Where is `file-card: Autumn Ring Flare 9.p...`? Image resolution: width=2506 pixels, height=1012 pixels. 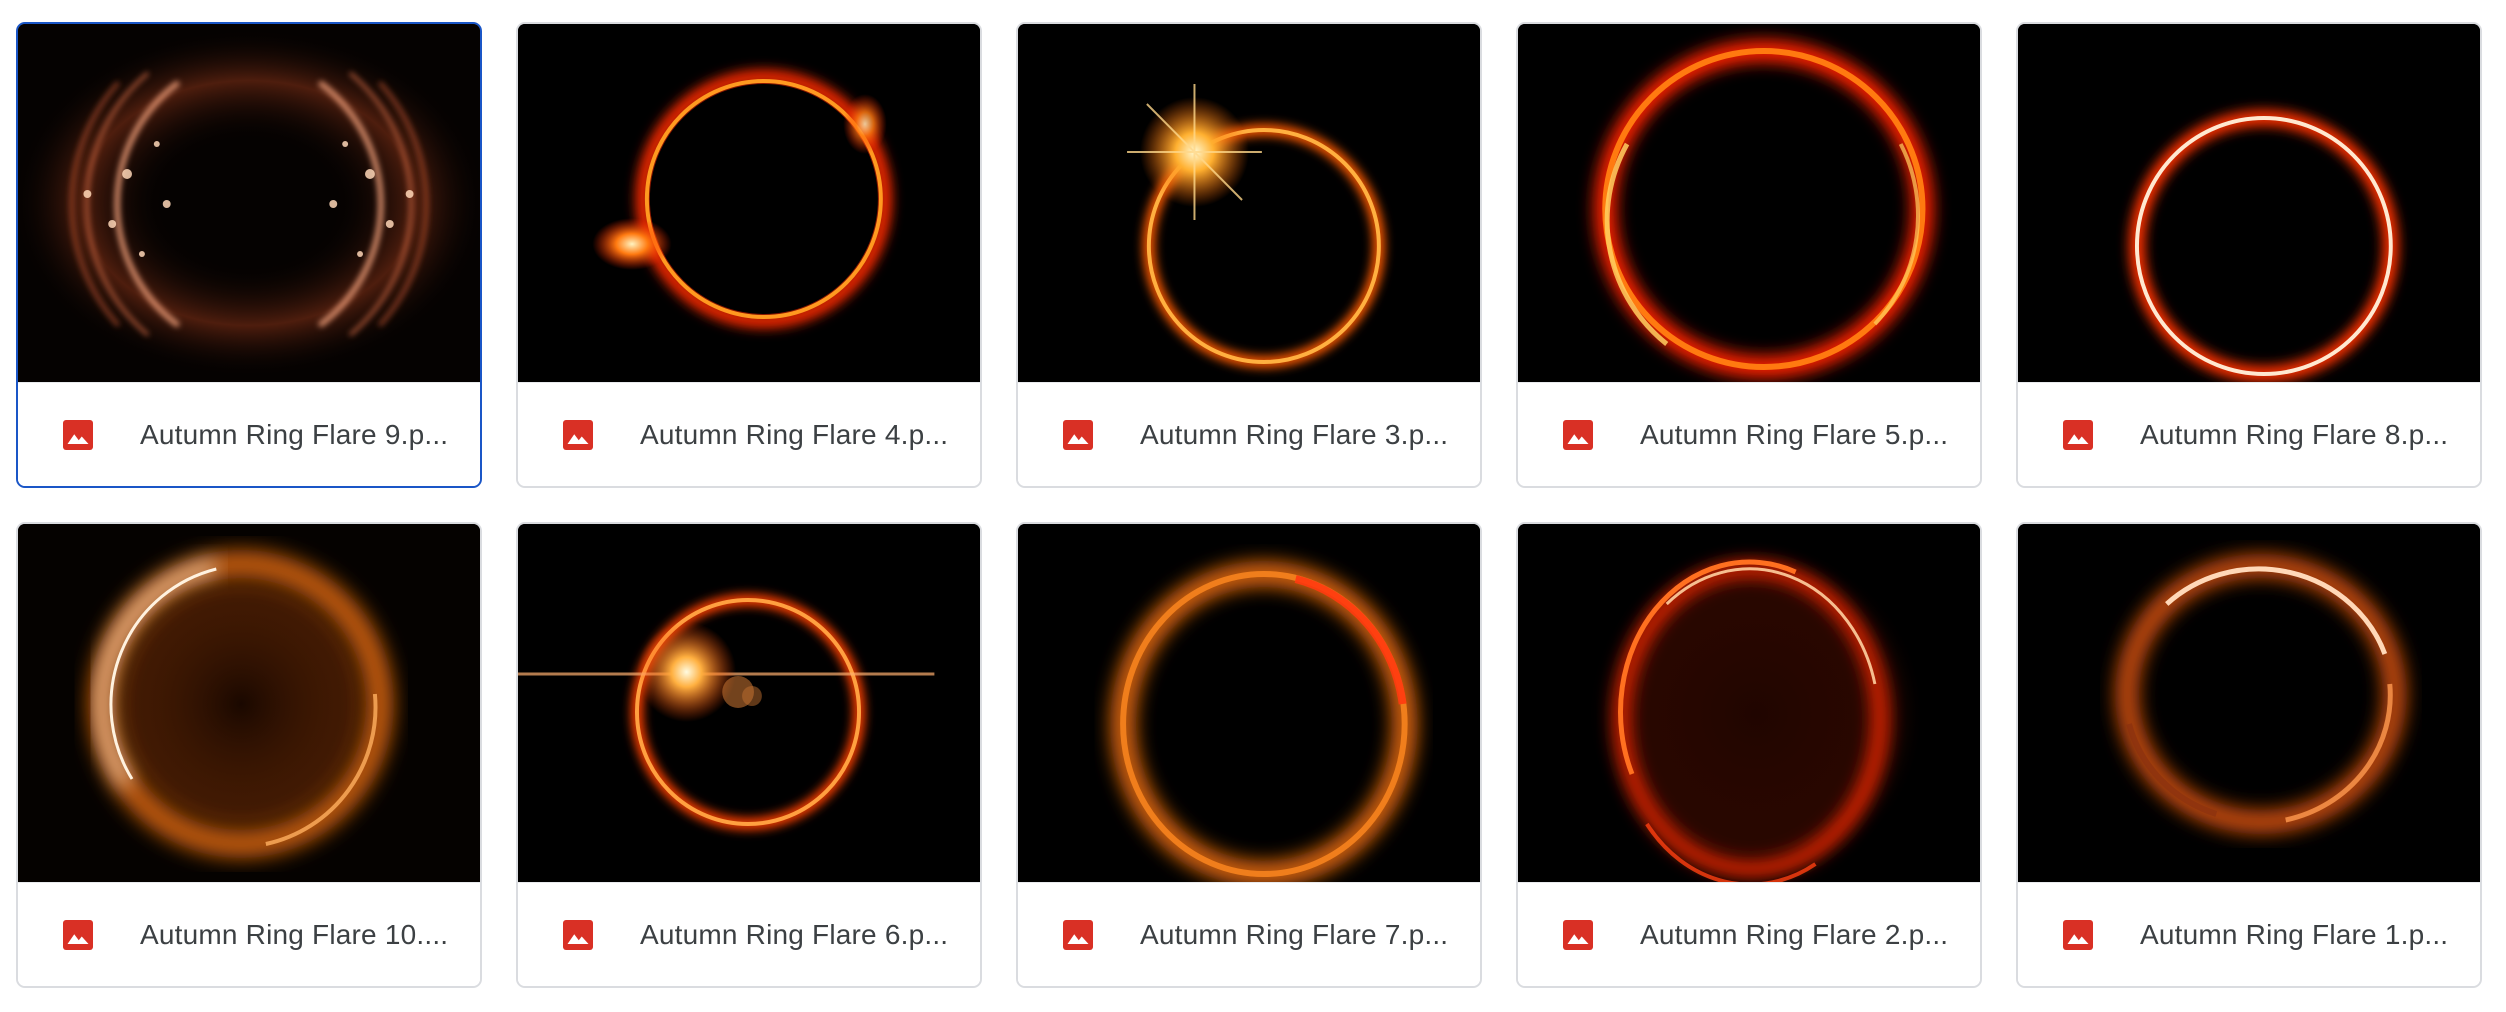
file-card: Autumn Ring Flare 9.p... is located at coordinates (249, 255).